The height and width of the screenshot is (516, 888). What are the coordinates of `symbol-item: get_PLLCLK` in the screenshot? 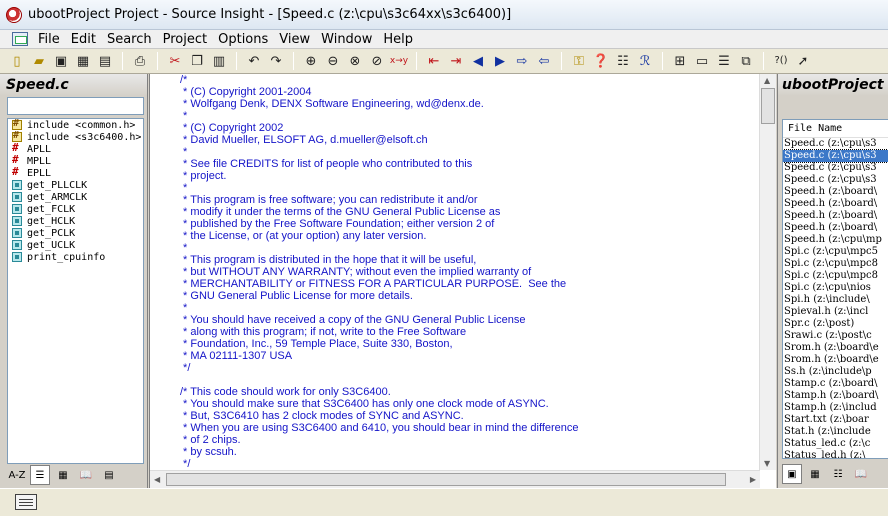 It's located at (75, 185).